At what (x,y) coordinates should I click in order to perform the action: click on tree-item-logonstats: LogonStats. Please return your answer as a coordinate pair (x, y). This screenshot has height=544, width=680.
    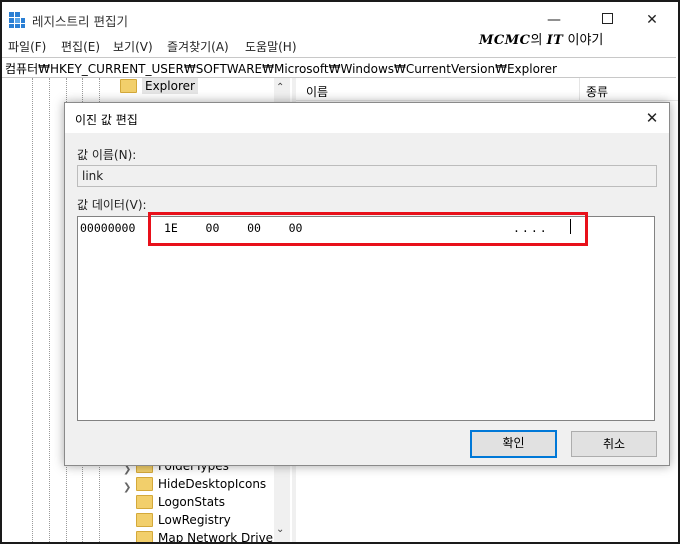
    Looking at the image, I should click on (181, 503).